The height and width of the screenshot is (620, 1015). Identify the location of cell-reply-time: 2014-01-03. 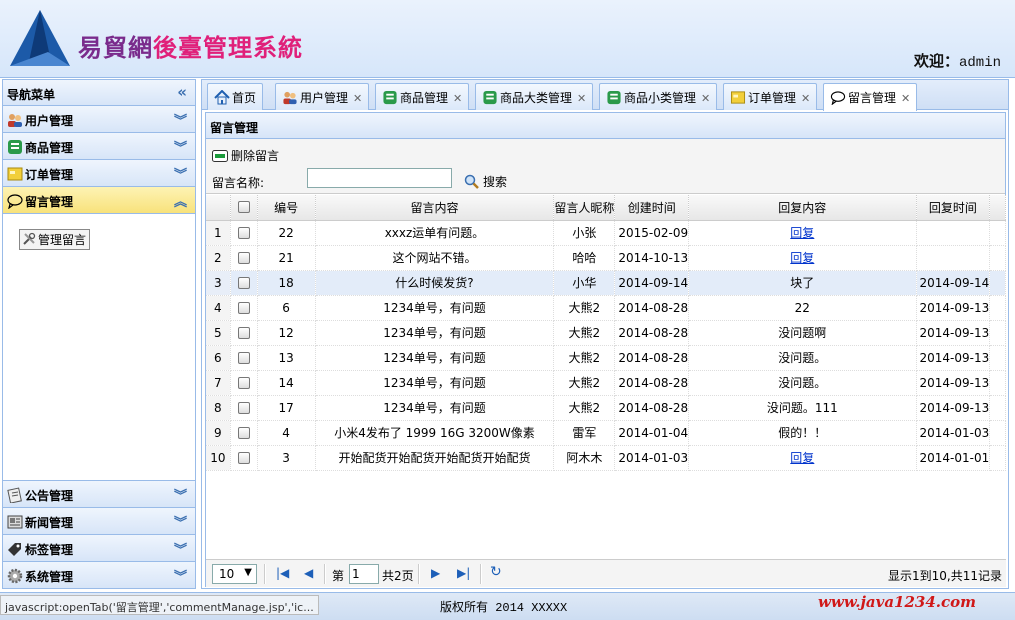
(953, 433).